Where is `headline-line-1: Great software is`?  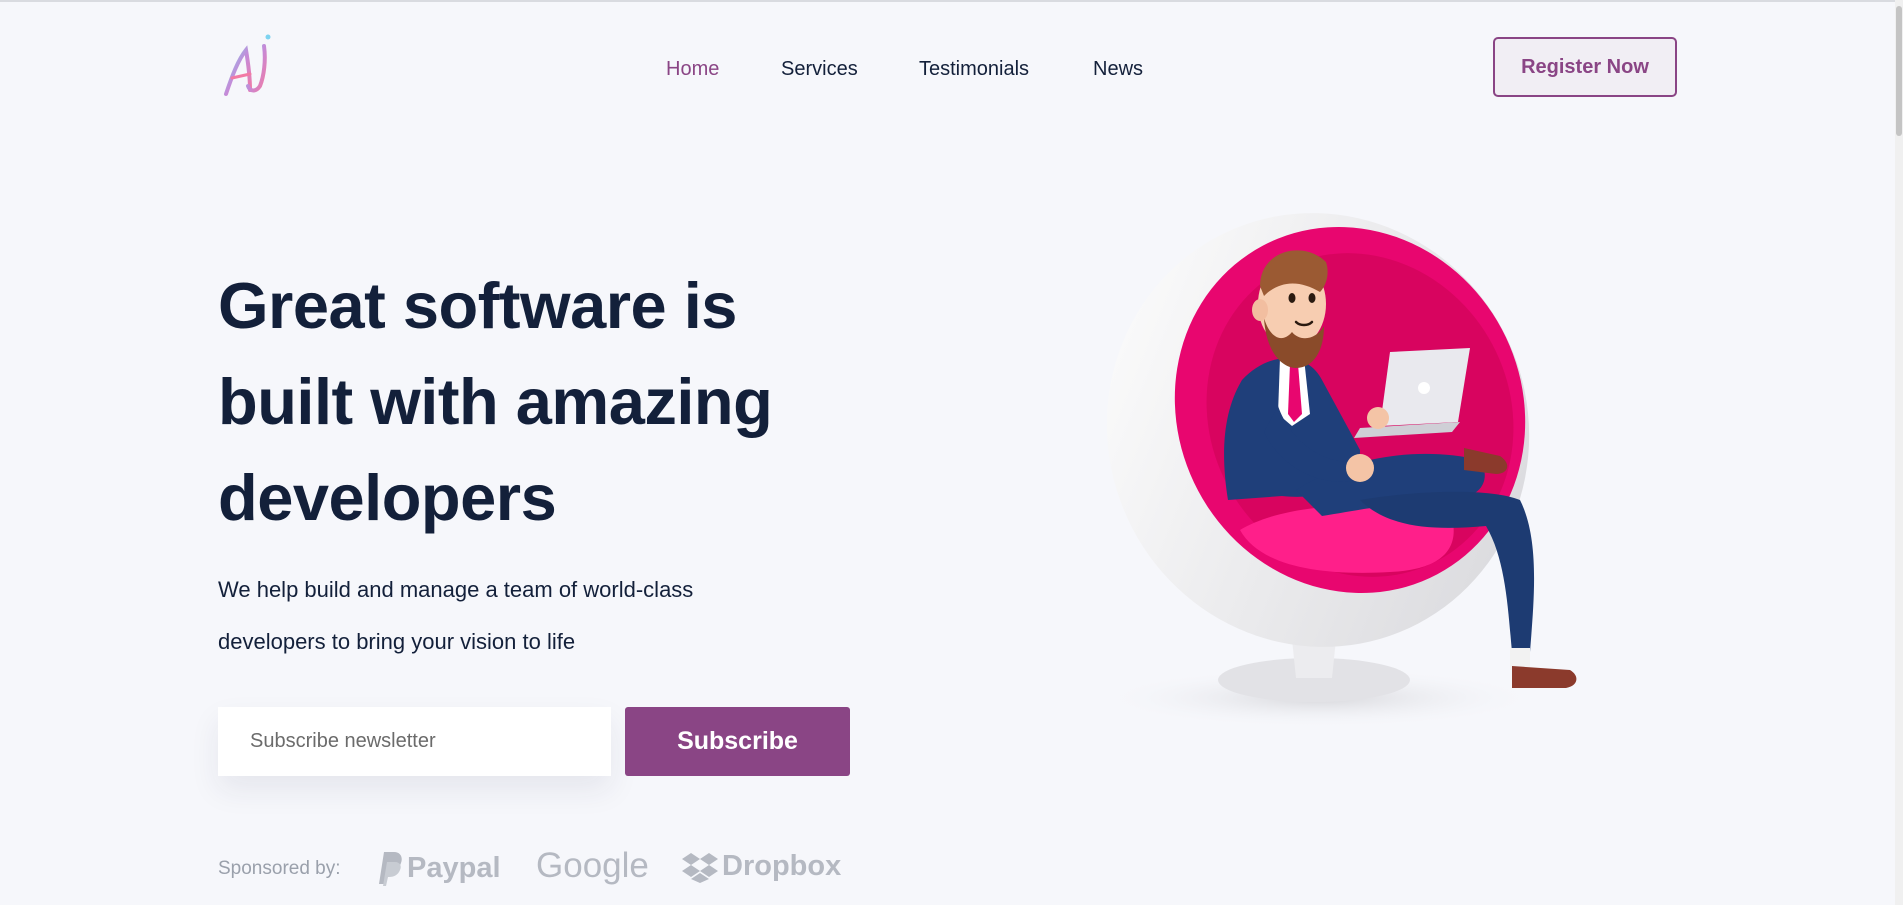
headline-line-1: Great software is is located at coordinates (477, 305).